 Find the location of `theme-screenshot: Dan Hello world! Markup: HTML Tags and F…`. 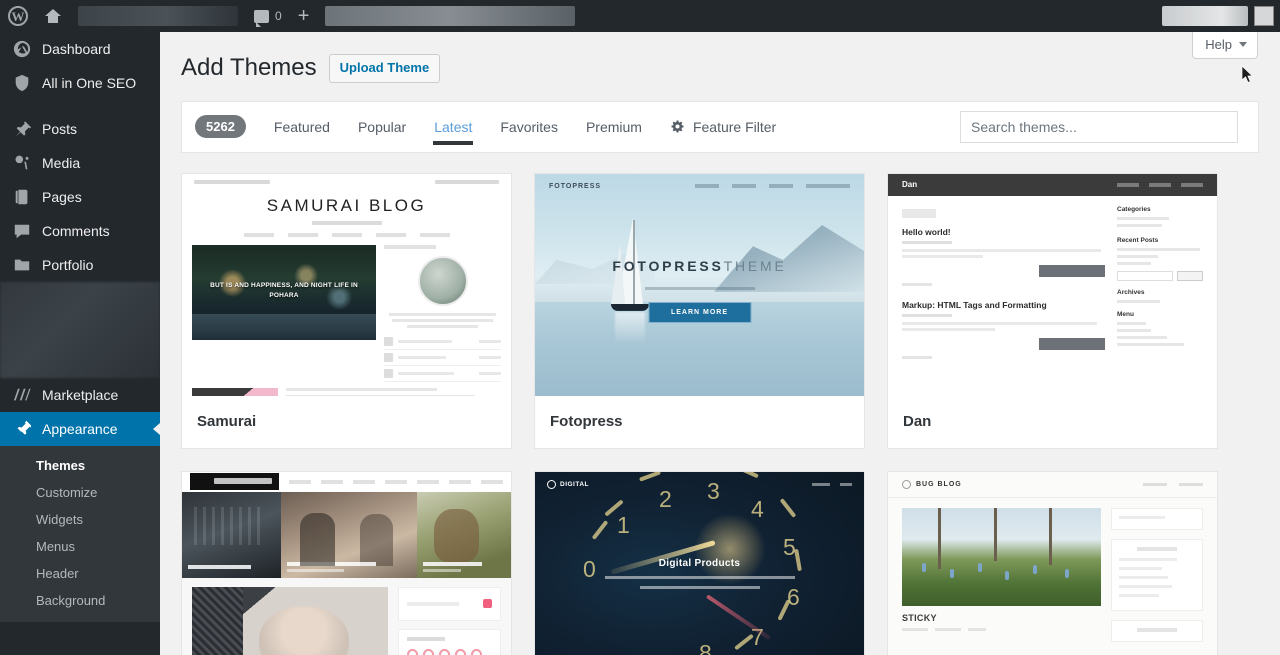

theme-screenshot: Dan Hello world! Markup: HTML Tags and F… is located at coordinates (1052, 284).